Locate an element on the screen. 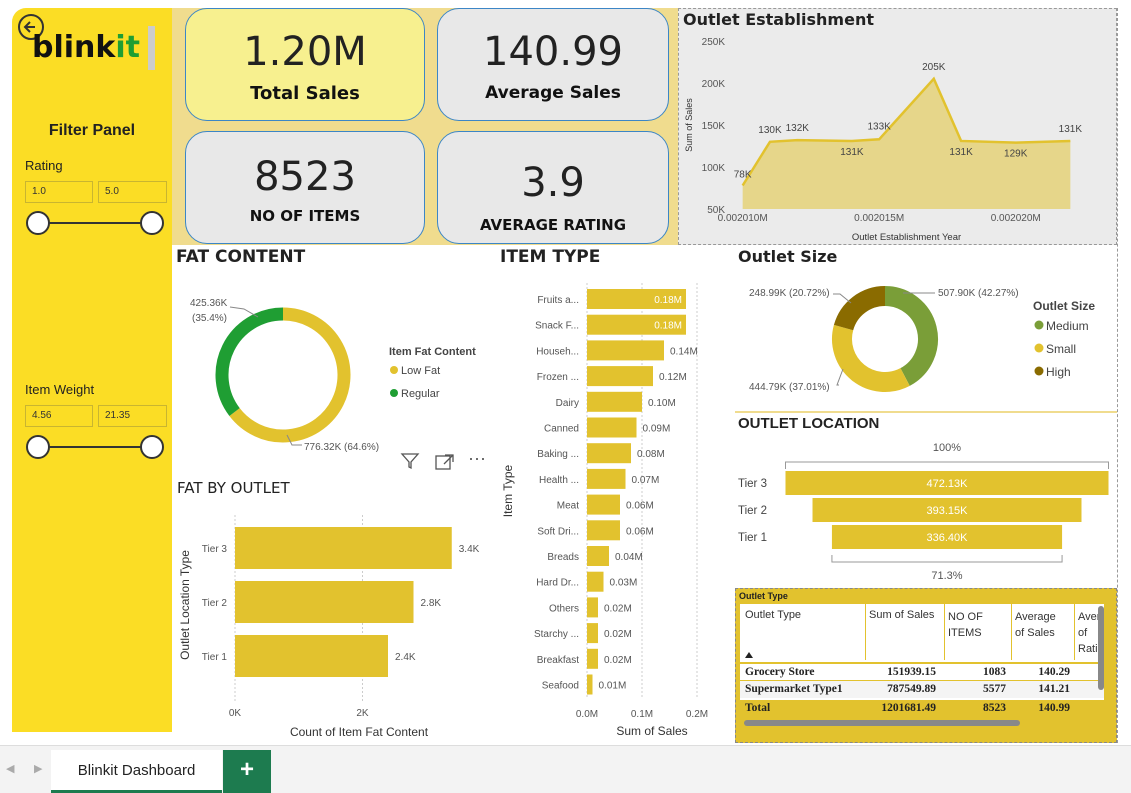 The image size is (1131, 793). label-leader is located at coordinates (840, 377).